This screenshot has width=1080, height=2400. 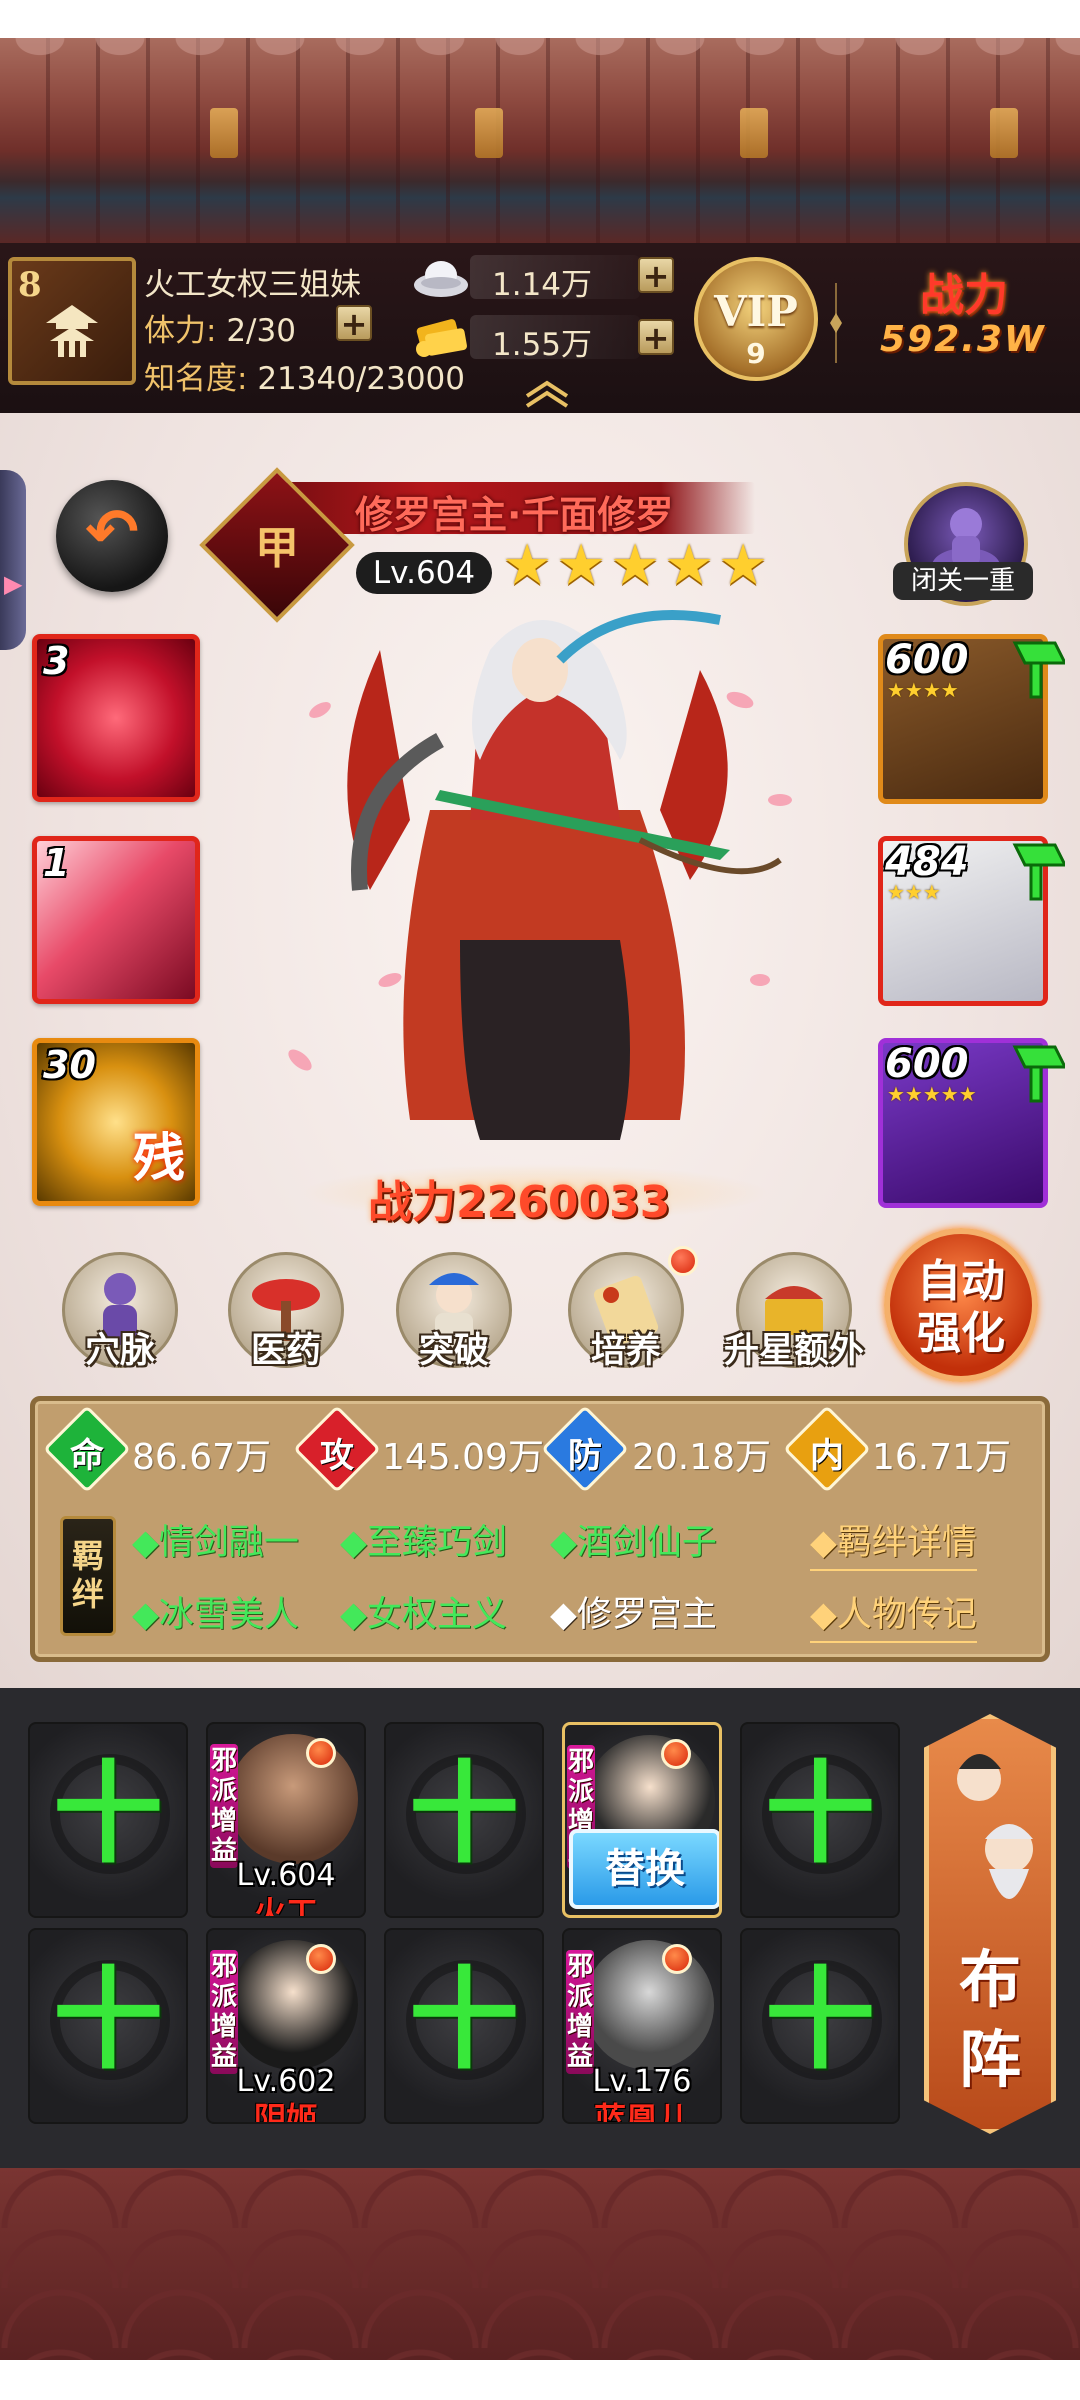 I want to click on bond-item: ◆冰雪美人, so click(x=215, y=1615).